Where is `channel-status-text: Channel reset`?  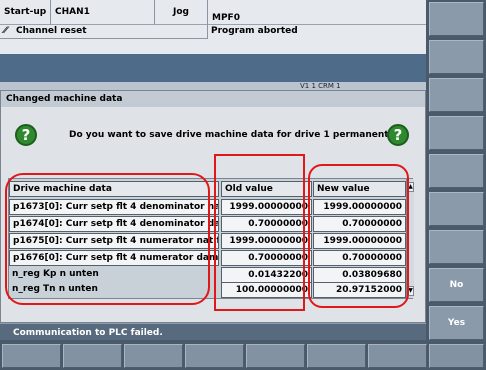
channel-status-text: Channel reset is located at coordinates (51, 31).